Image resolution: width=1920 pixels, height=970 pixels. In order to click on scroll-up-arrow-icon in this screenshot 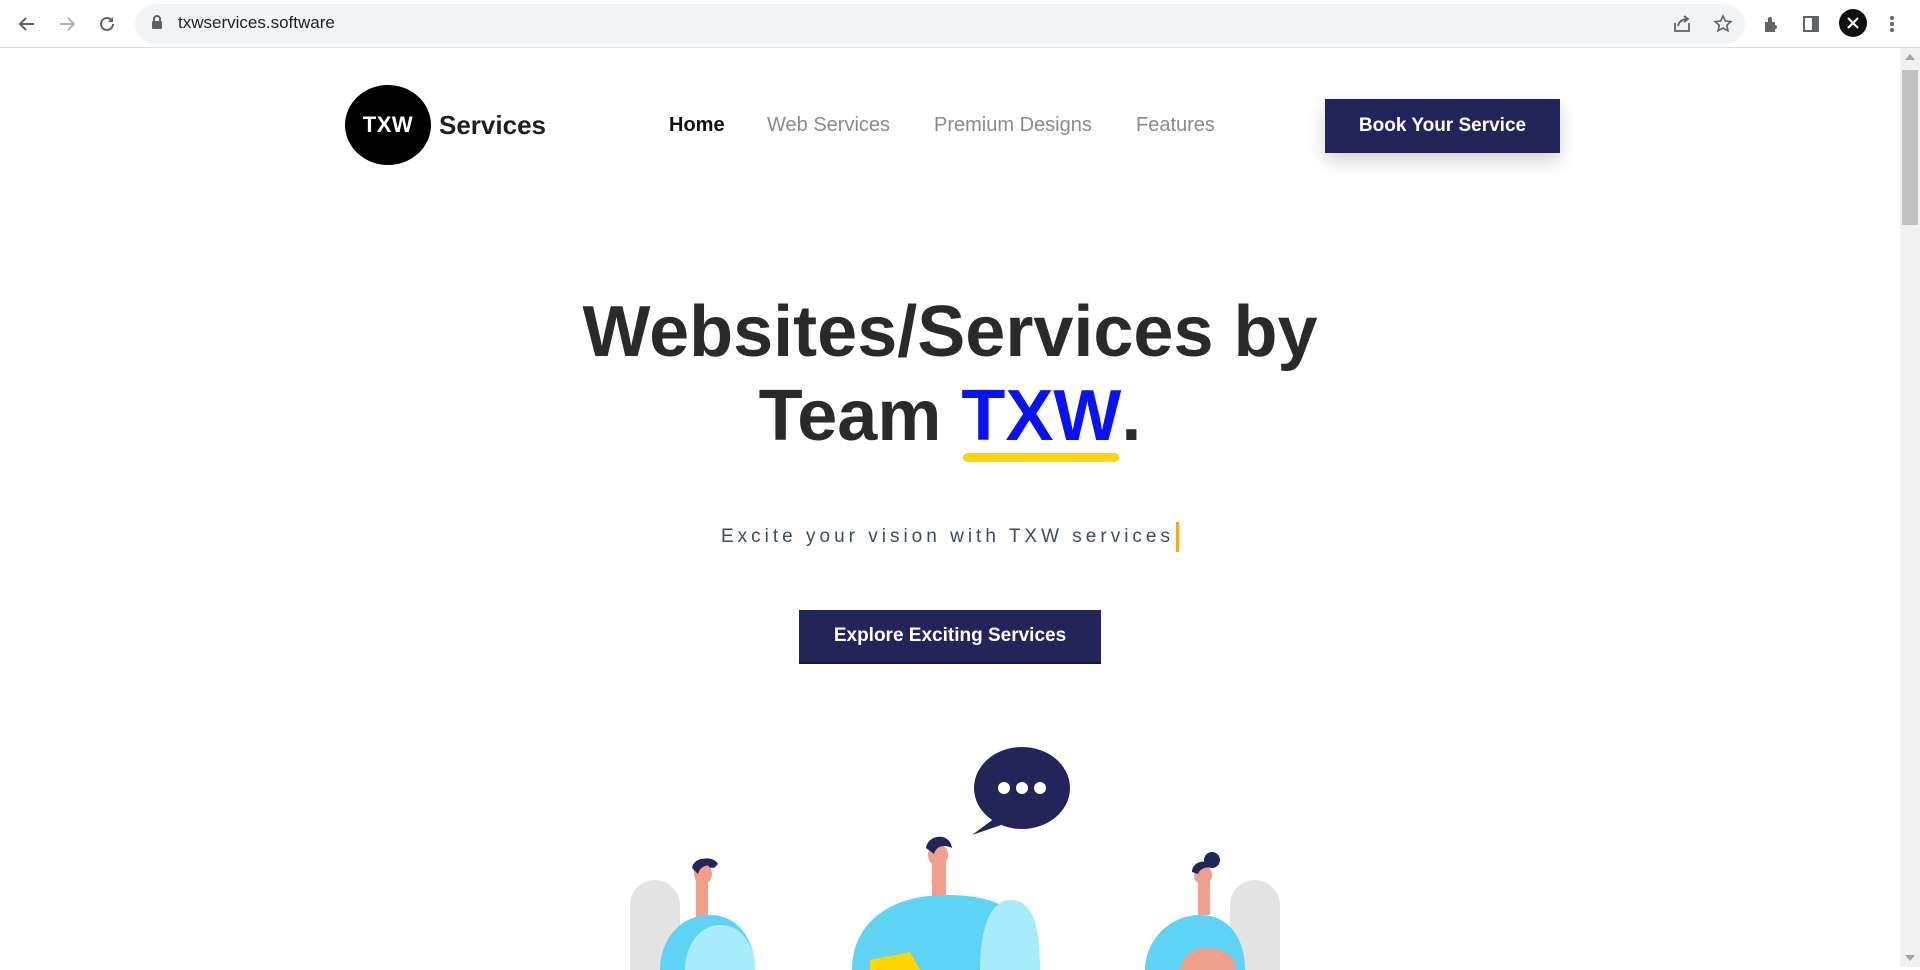, I will do `click(1910, 57)`.